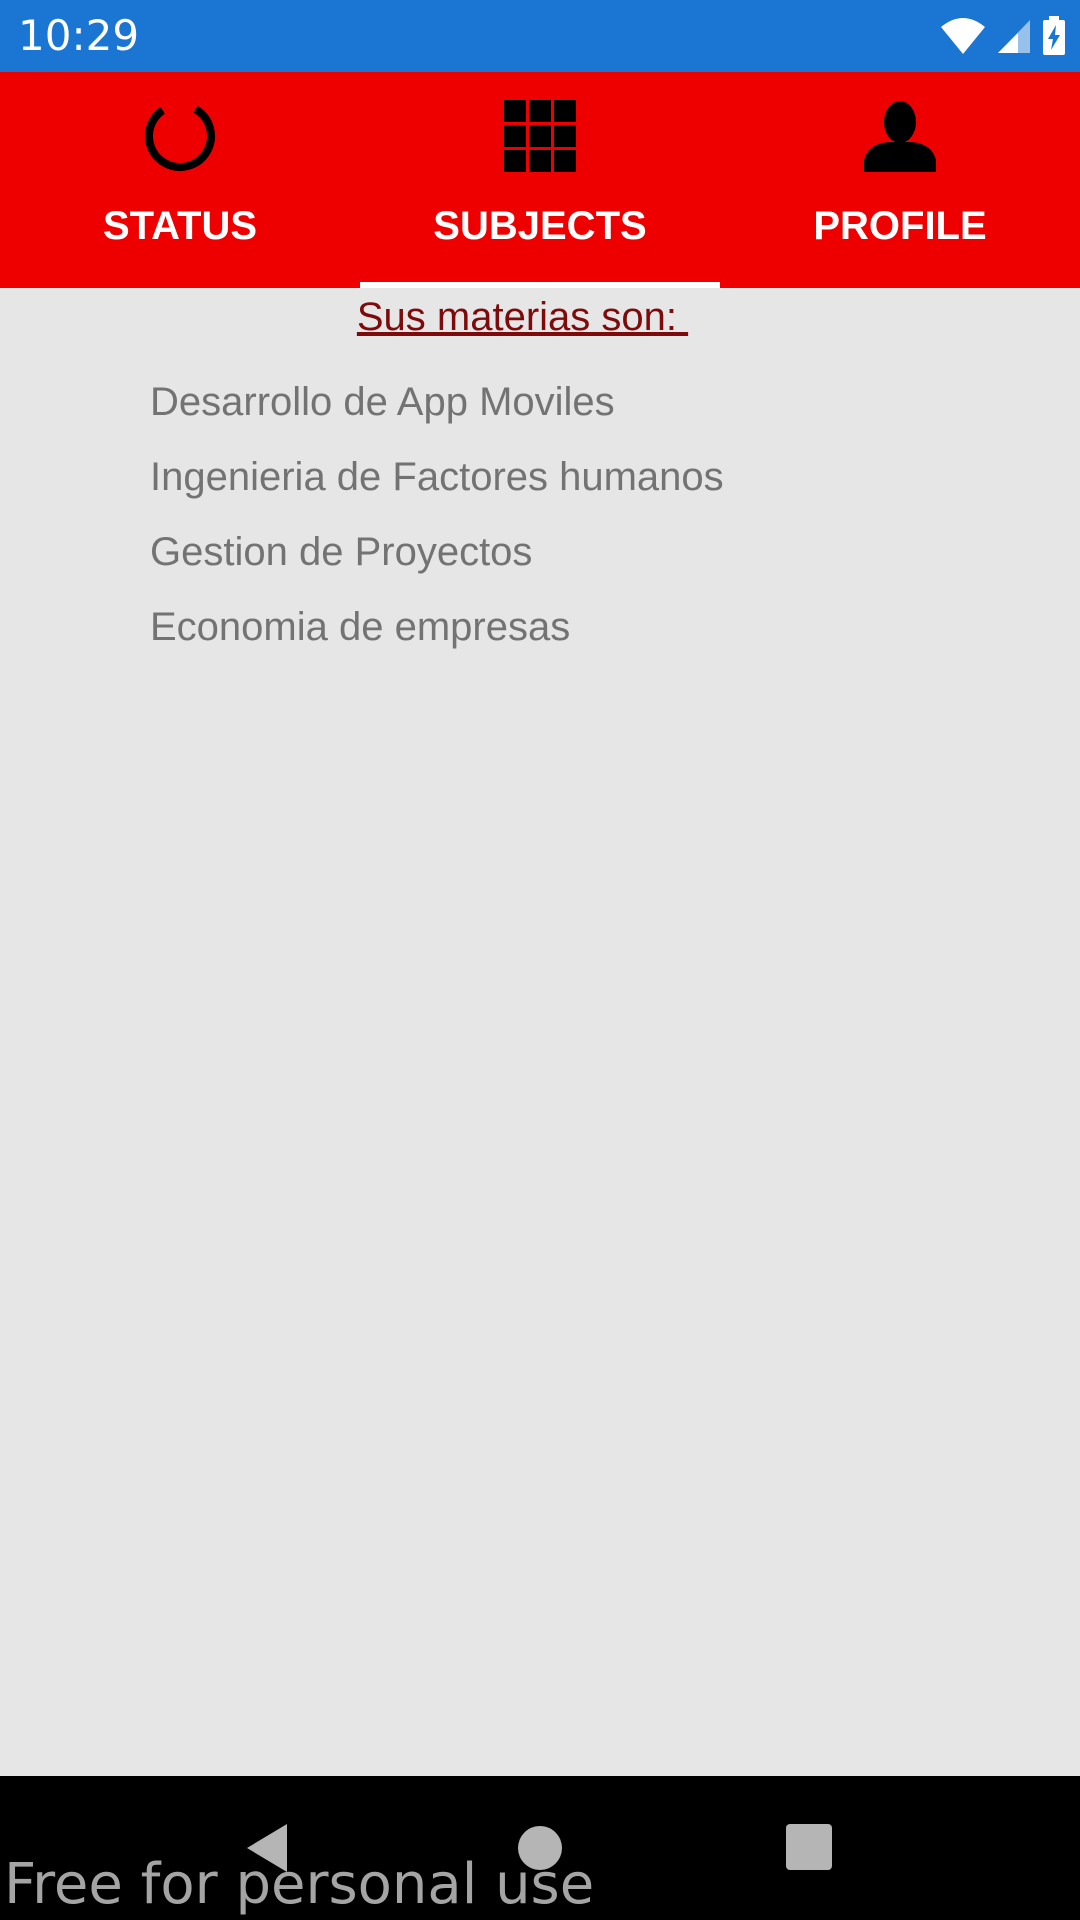 This screenshot has width=1080, height=1920. I want to click on grid-icon, so click(540, 136).